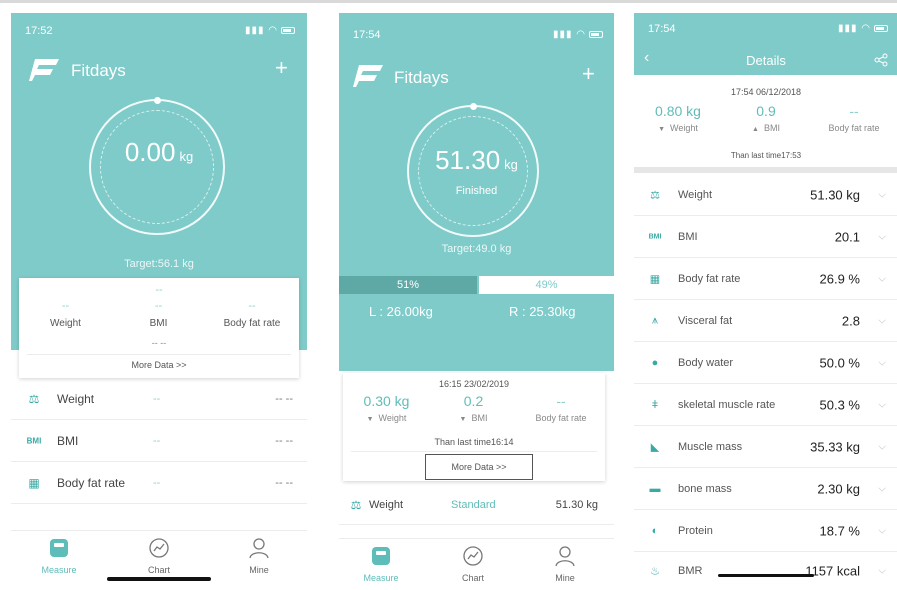 Image resolution: width=897 pixels, height=590 pixels. Describe the element at coordinates (766, 60) in the screenshot. I see `page-title: Details` at that location.